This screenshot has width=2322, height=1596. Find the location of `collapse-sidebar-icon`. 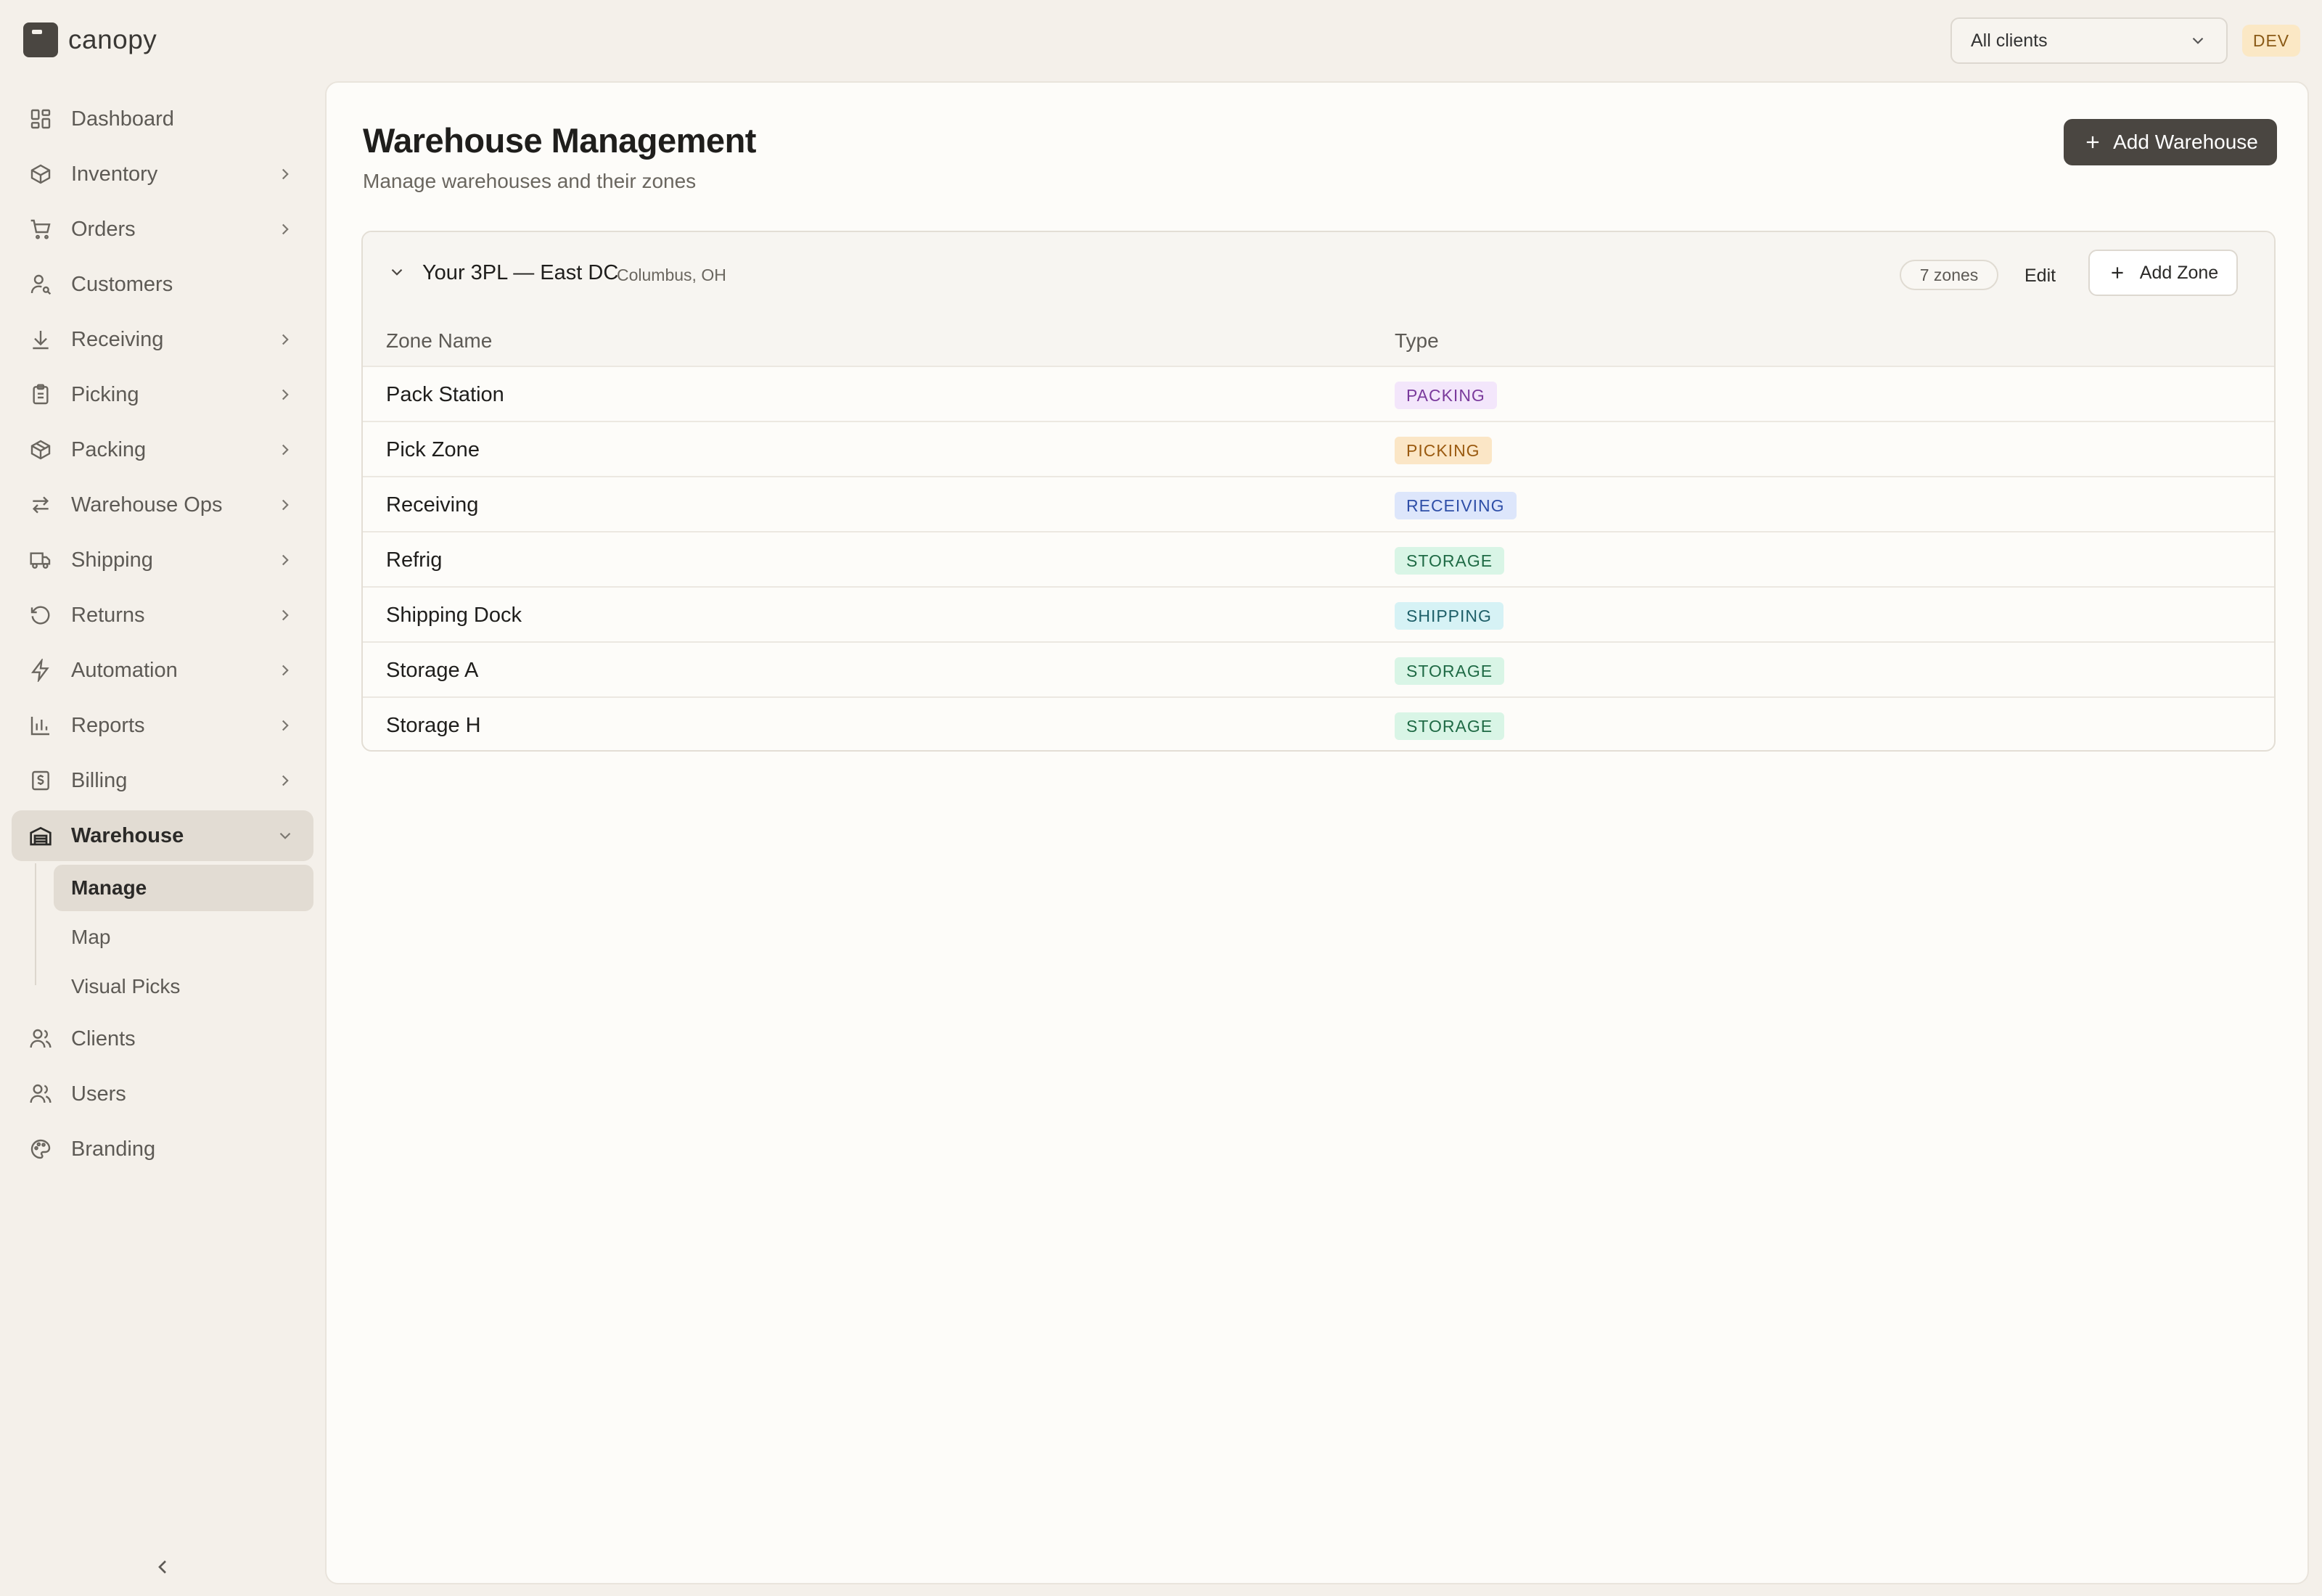

collapse-sidebar-icon is located at coordinates (162, 1567).